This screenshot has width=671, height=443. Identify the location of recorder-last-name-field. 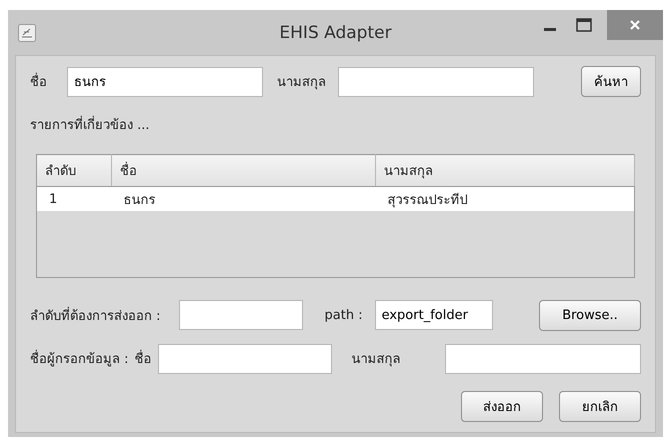
(543, 359).